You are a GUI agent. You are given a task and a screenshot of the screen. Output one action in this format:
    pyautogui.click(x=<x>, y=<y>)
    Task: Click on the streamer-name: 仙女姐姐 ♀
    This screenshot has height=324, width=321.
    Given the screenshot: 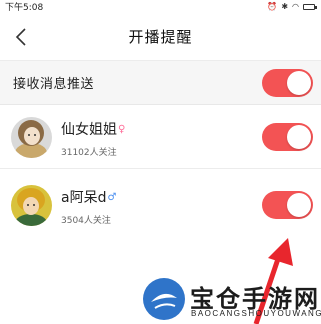 What is the action you would take?
    pyautogui.click(x=93, y=129)
    